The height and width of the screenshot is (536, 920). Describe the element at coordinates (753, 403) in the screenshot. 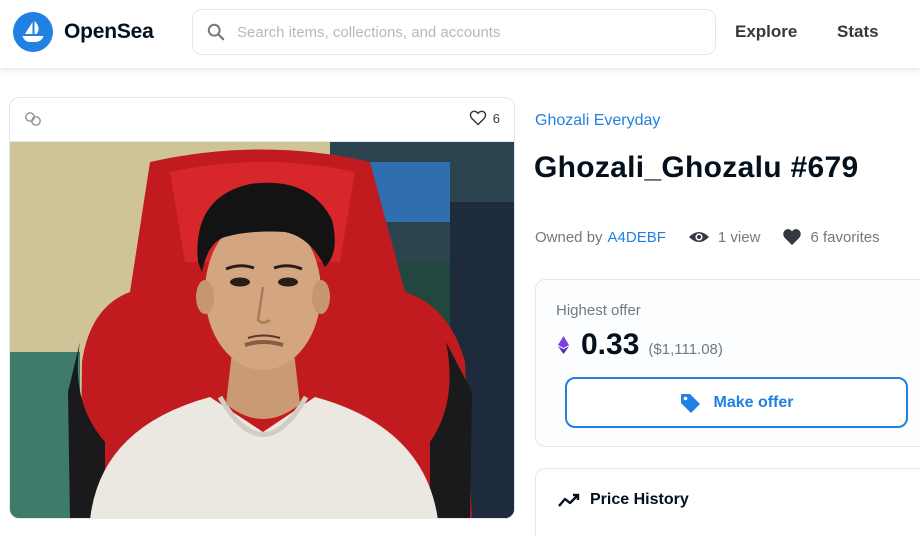

I see `make-offer-label: Make offer` at that location.